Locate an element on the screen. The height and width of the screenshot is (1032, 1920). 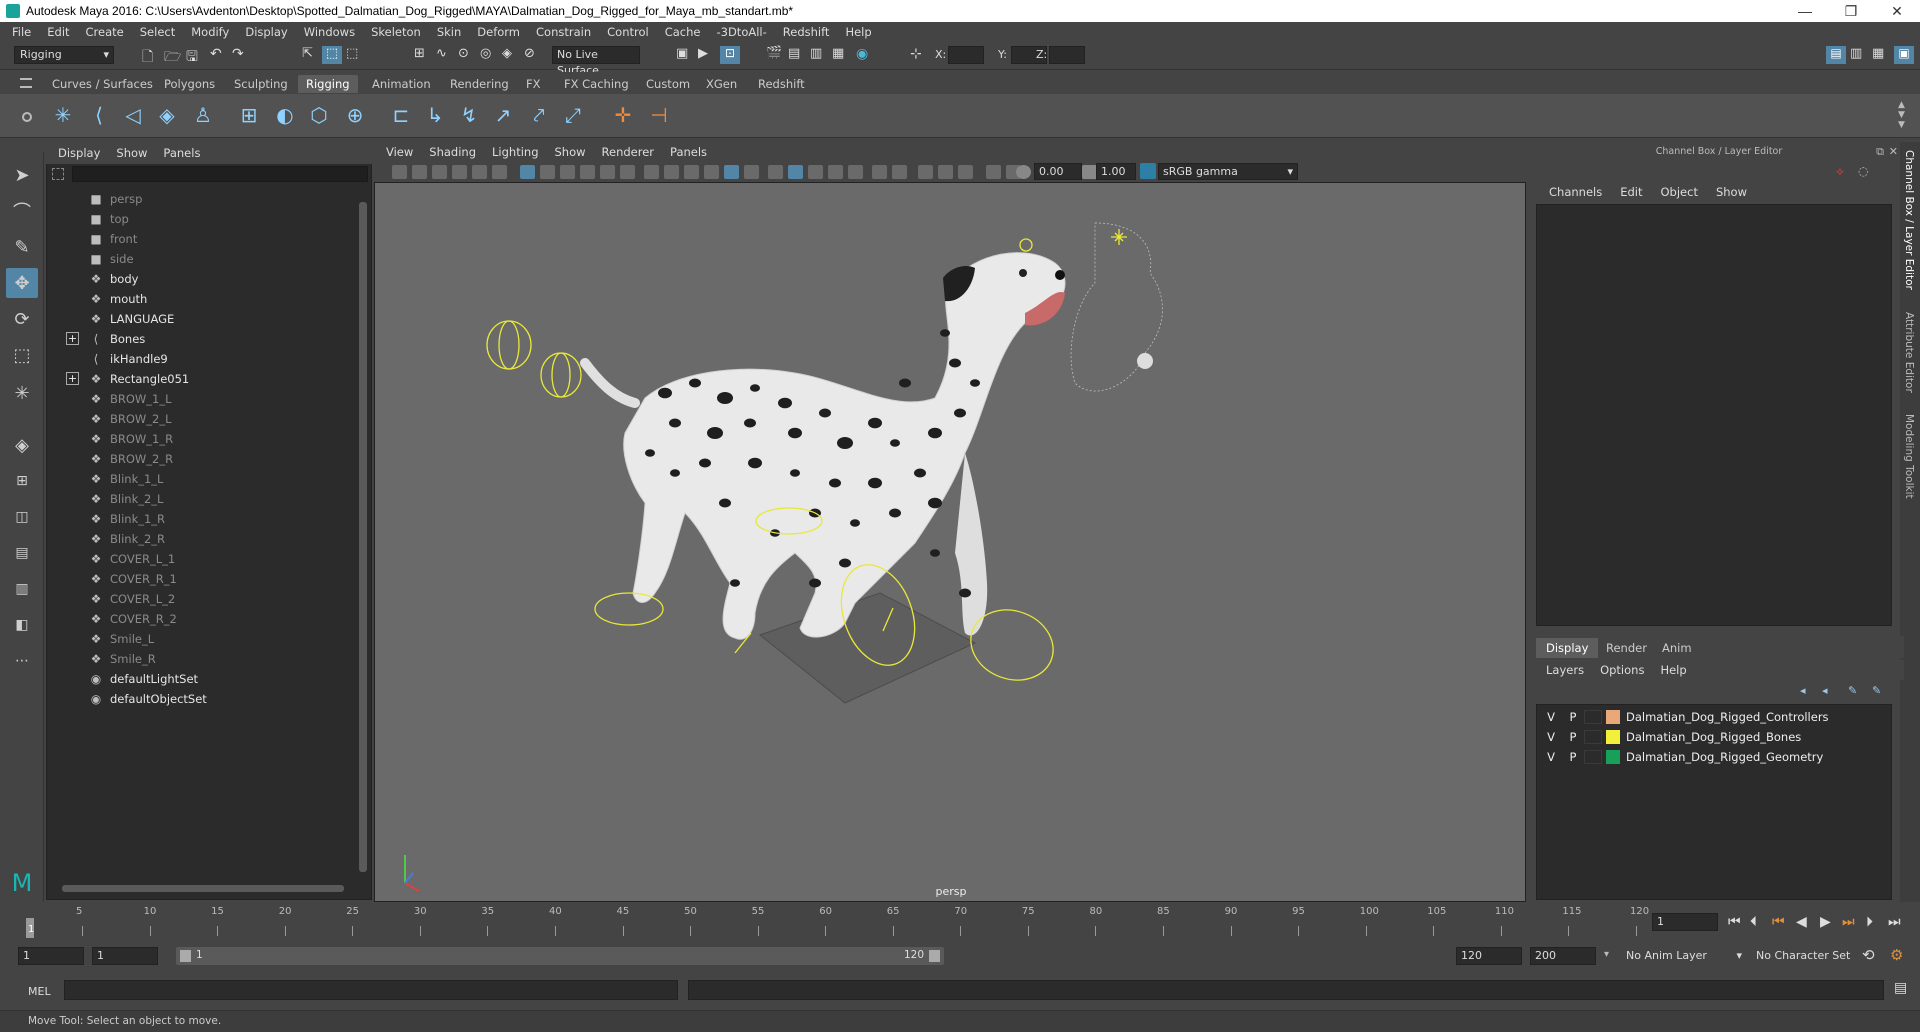
render-settings-icon: ▥ is located at coordinates (819, 55).